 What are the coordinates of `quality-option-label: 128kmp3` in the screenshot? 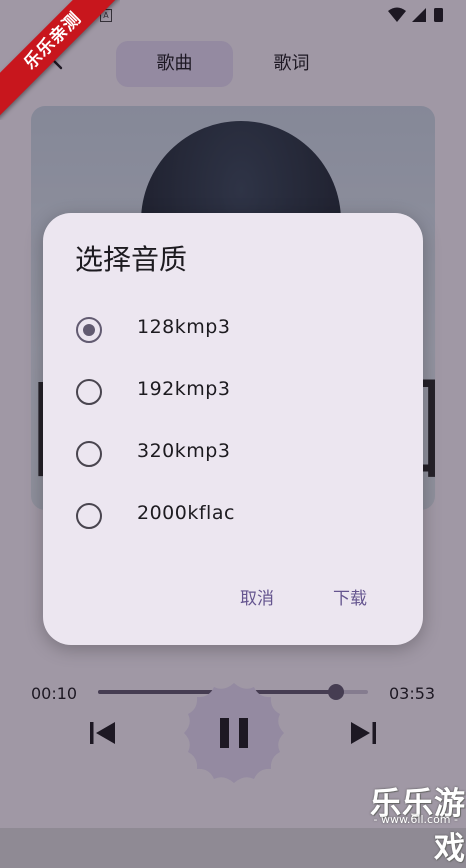 It's located at (184, 327).